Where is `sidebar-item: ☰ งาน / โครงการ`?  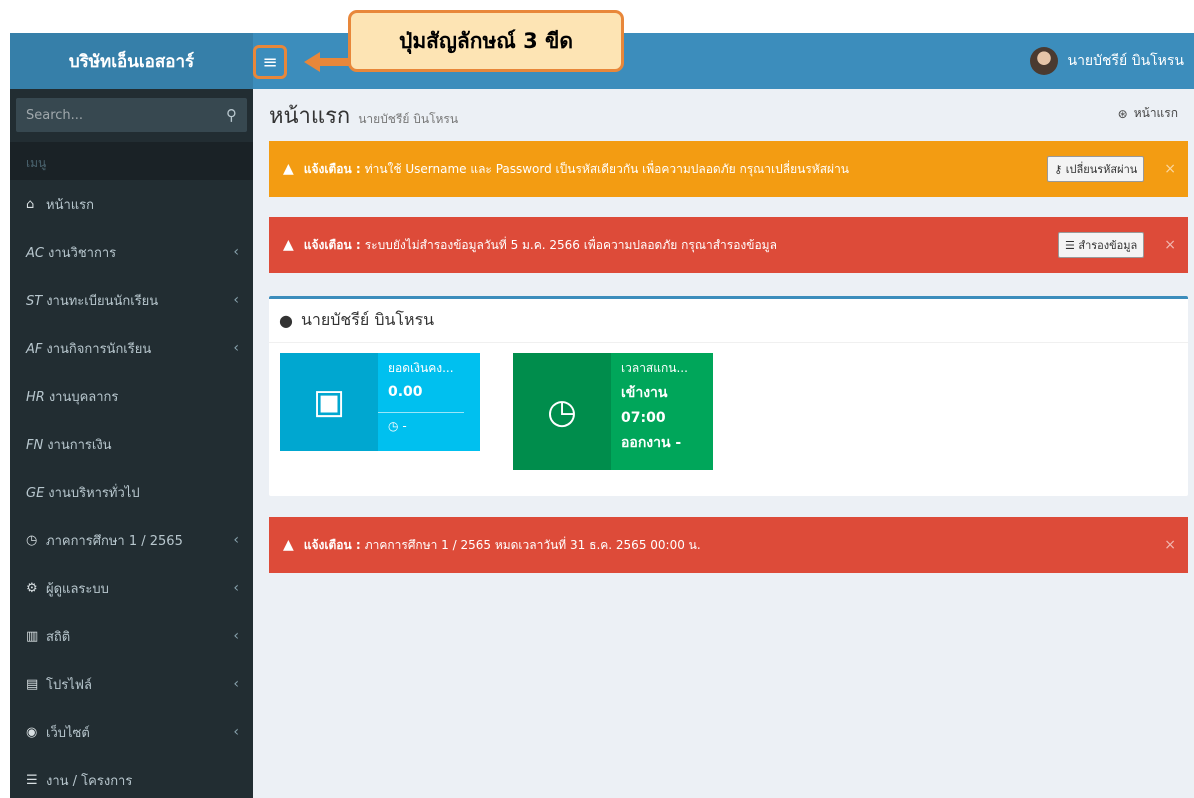
sidebar-item: ☰ งาน / โครงการ is located at coordinates (131, 777).